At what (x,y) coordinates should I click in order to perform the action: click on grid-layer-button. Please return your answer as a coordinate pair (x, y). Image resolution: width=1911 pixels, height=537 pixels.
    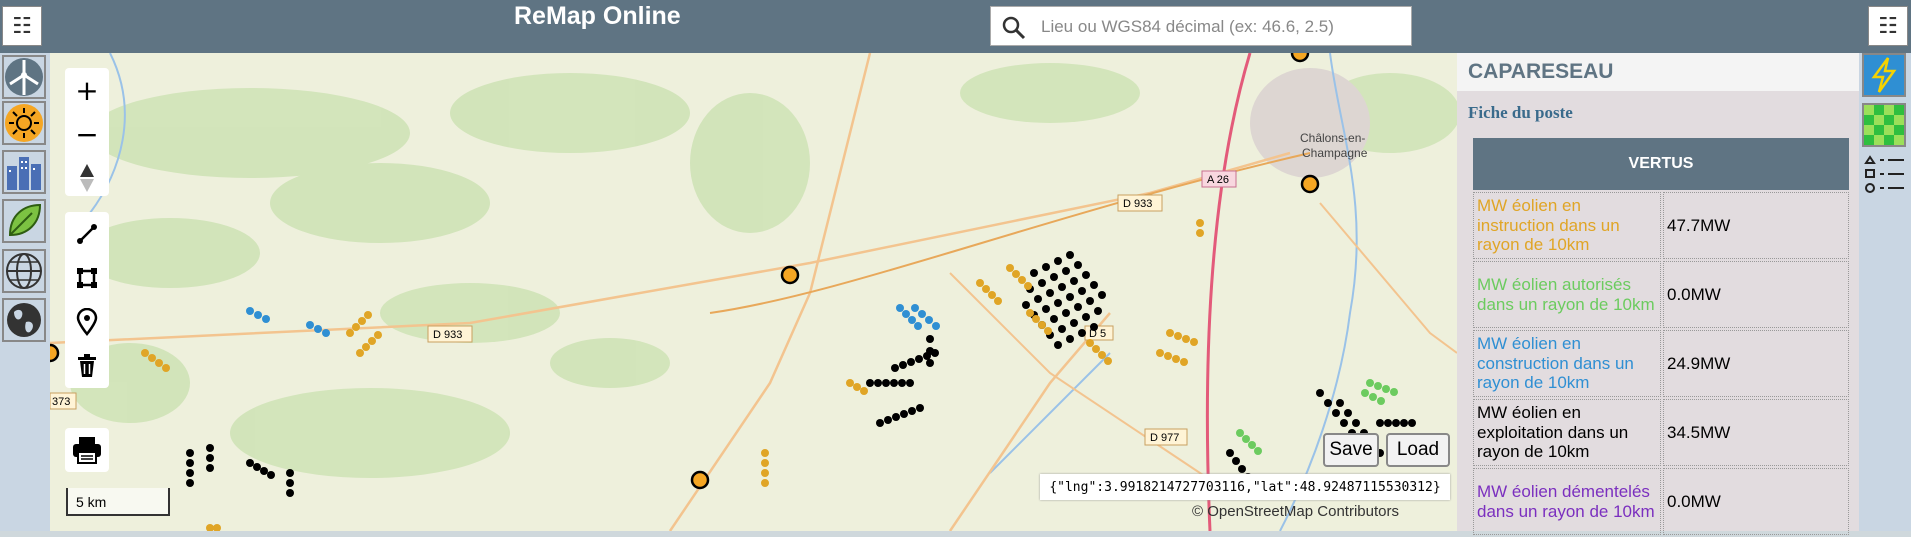
    Looking at the image, I should click on (1884, 125).